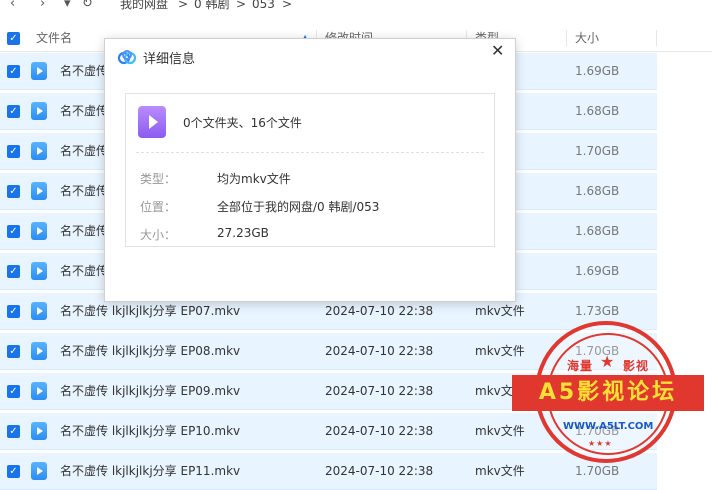  What do you see at coordinates (54, 38) in the screenshot?
I see `column-header-name: 文件名` at bounding box center [54, 38].